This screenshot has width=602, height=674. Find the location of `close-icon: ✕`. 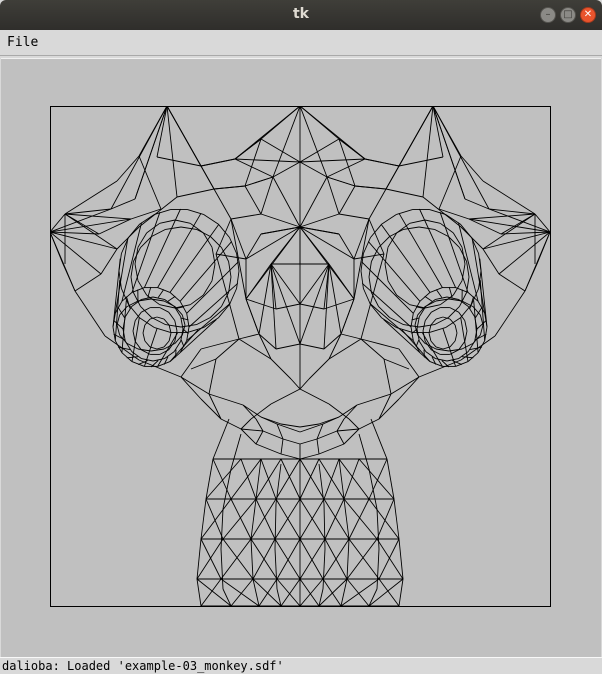

close-icon: ✕ is located at coordinates (588, 15).